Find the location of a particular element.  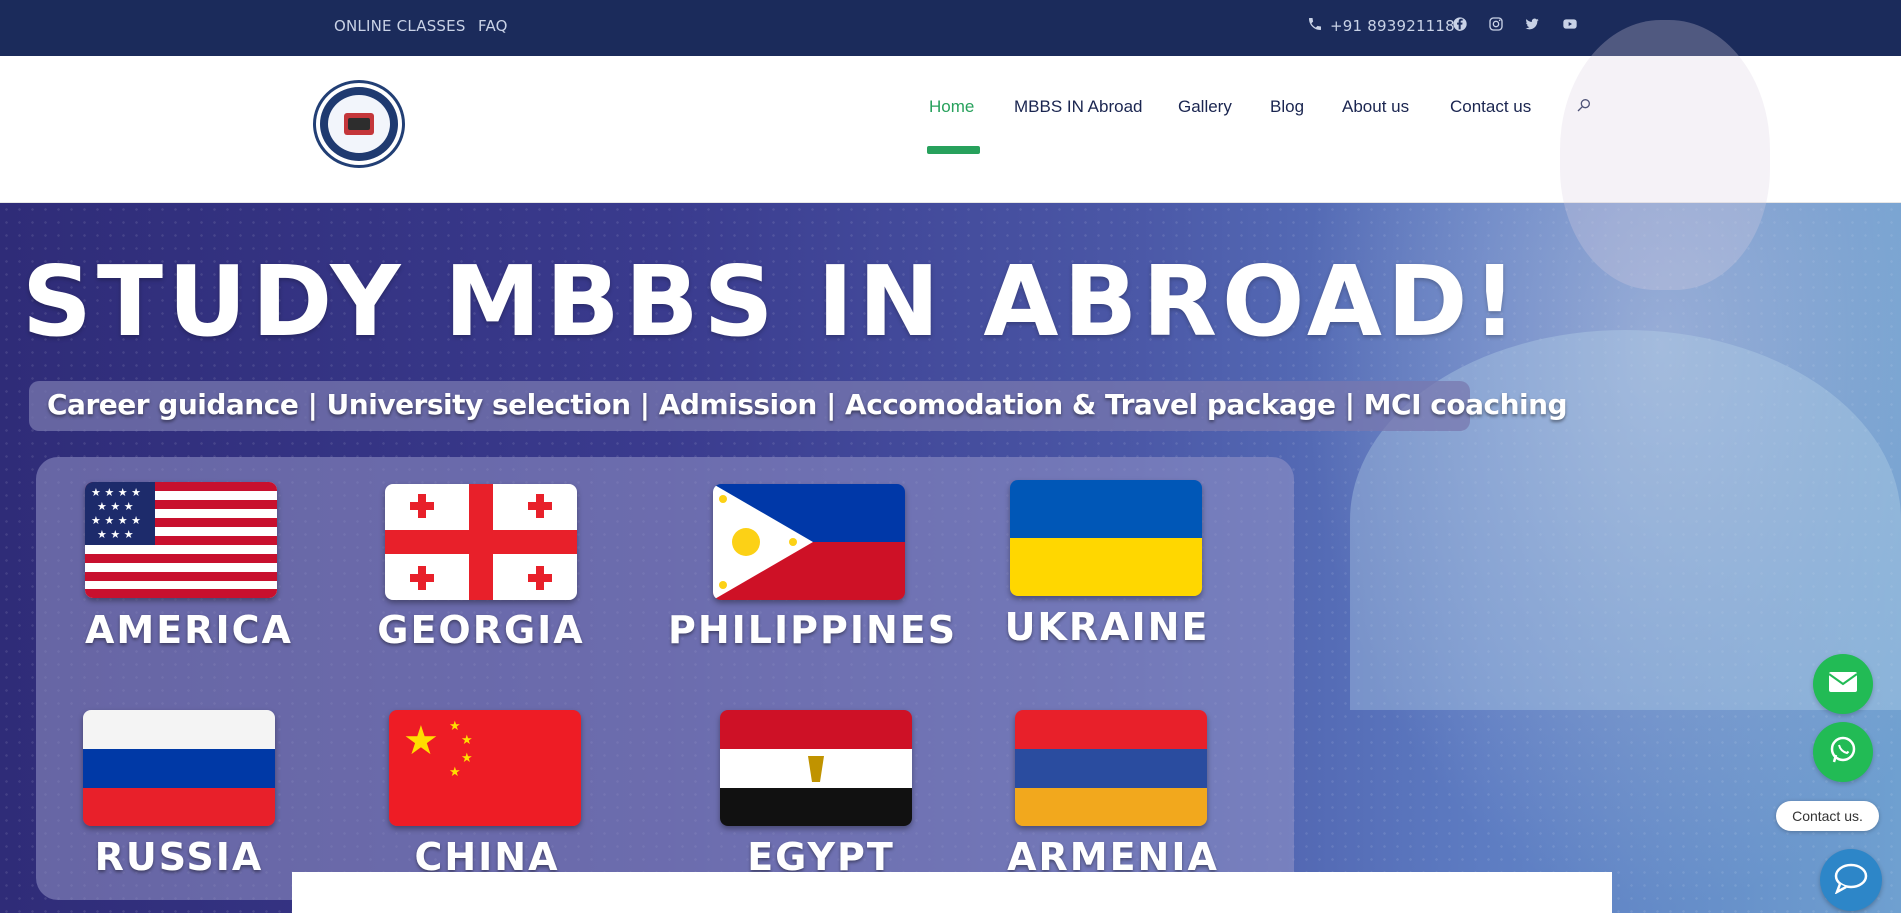

faq-link: FAQ is located at coordinates (493, 26).